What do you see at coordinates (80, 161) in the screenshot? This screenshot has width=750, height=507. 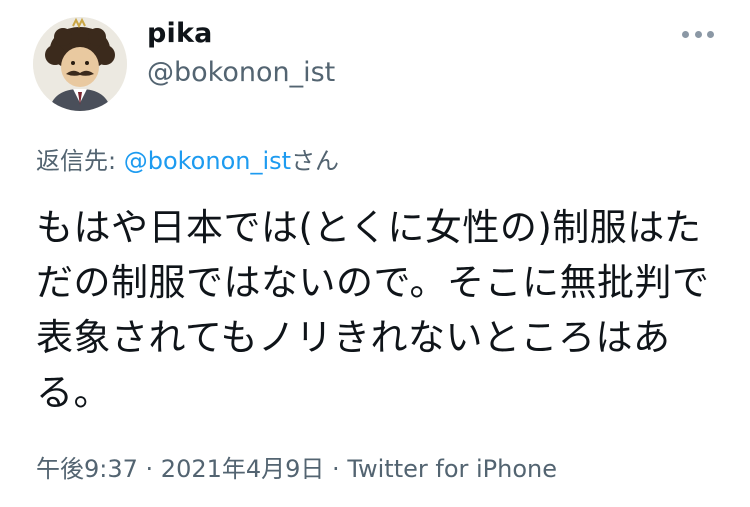 I see `reply-to-prefix: 返信先:` at bounding box center [80, 161].